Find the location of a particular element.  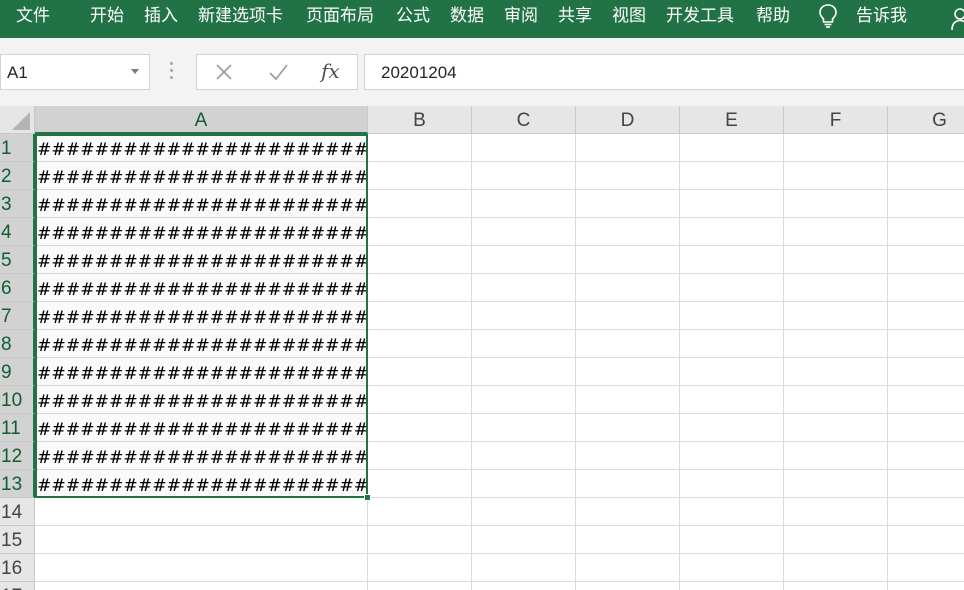

cell-a13: ########################## is located at coordinates (201, 484).